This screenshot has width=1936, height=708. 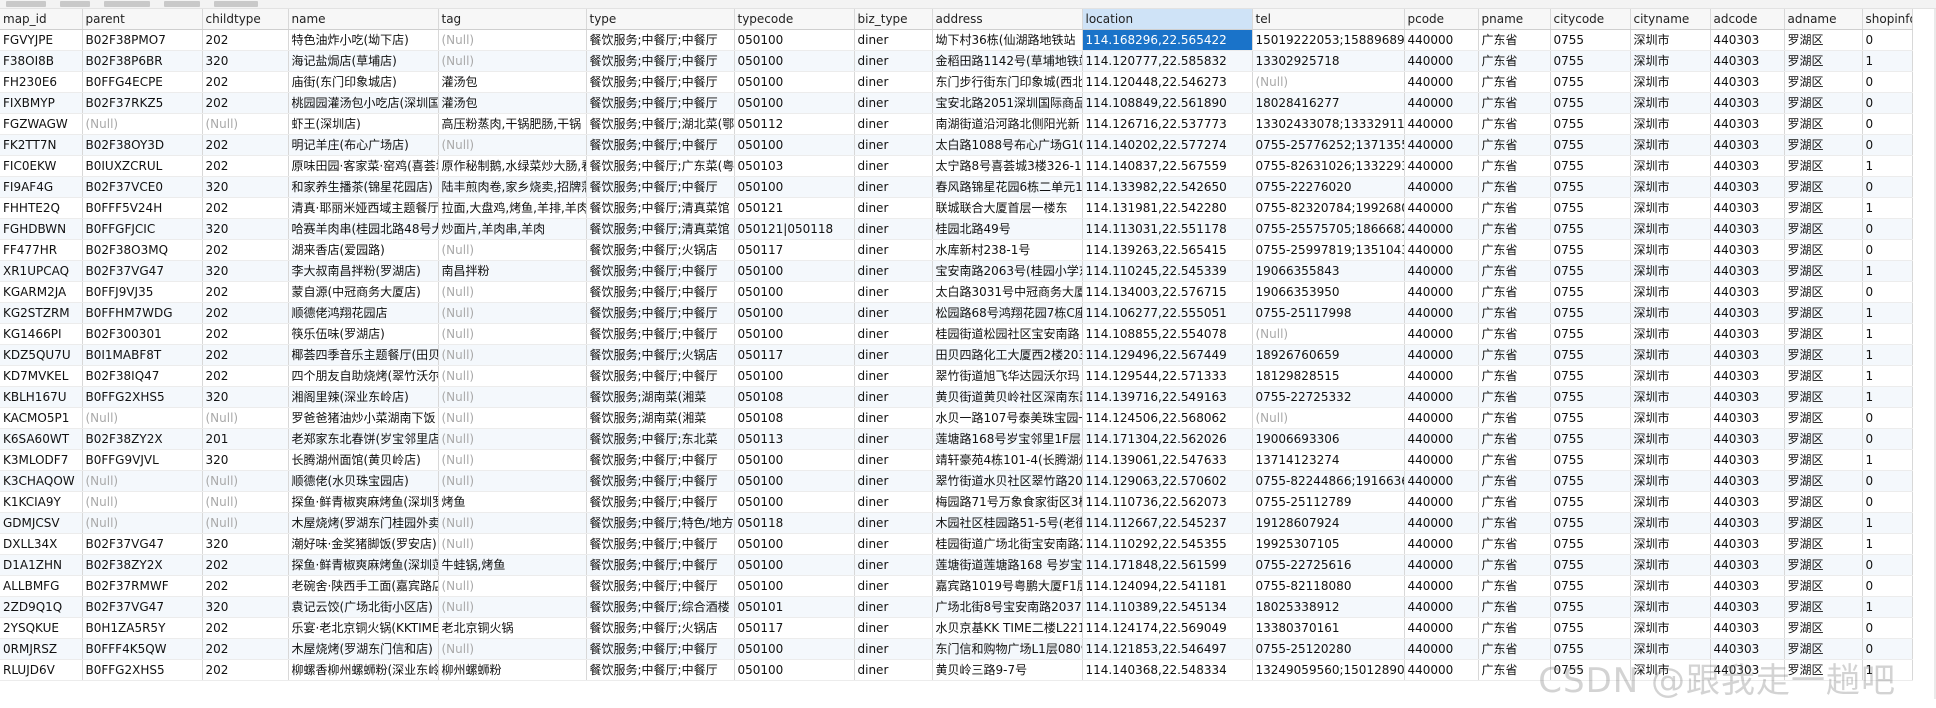 What do you see at coordinates (1167, 313) in the screenshot?
I see `cell-location: 114.106277,22.555051` at bounding box center [1167, 313].